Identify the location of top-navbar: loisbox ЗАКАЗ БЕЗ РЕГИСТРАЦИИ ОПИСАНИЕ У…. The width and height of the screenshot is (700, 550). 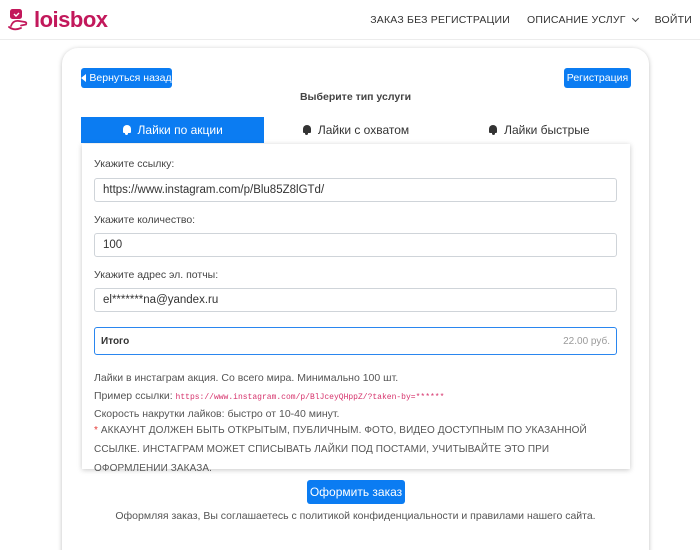
(350, 20).